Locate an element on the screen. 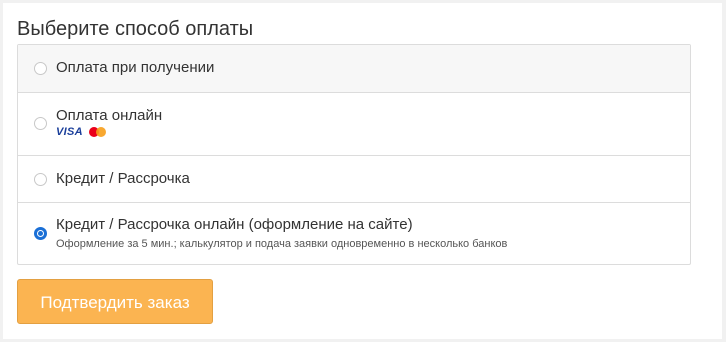  option-label: Кредит / Рассрочка is located at coordinates (123, 178).